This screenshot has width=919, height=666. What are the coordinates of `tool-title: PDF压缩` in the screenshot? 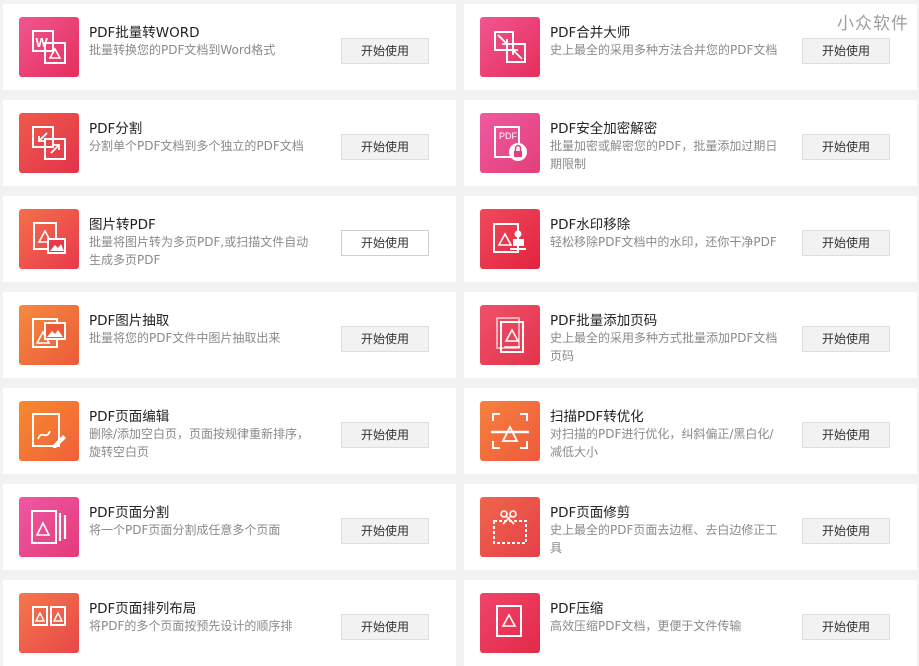 It's located at (577, 609).